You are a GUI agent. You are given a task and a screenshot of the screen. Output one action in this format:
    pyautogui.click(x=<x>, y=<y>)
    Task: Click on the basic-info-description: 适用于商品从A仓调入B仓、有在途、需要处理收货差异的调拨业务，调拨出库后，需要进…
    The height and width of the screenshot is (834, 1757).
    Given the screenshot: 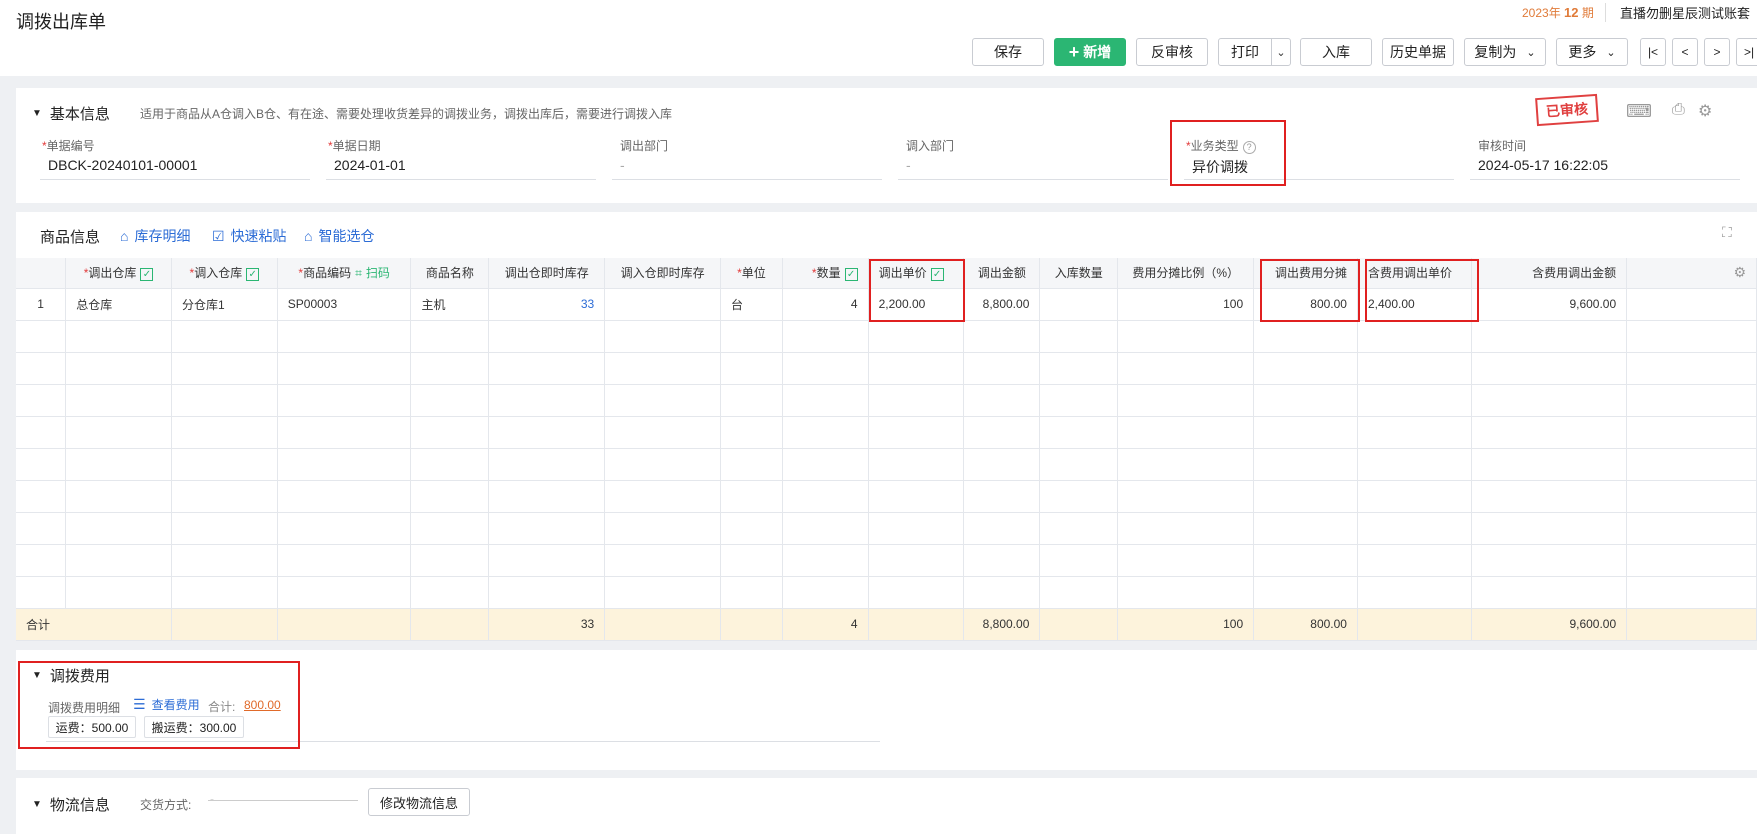 What is the action you would take?
    pyautogui.click(x=406, y=114)
    